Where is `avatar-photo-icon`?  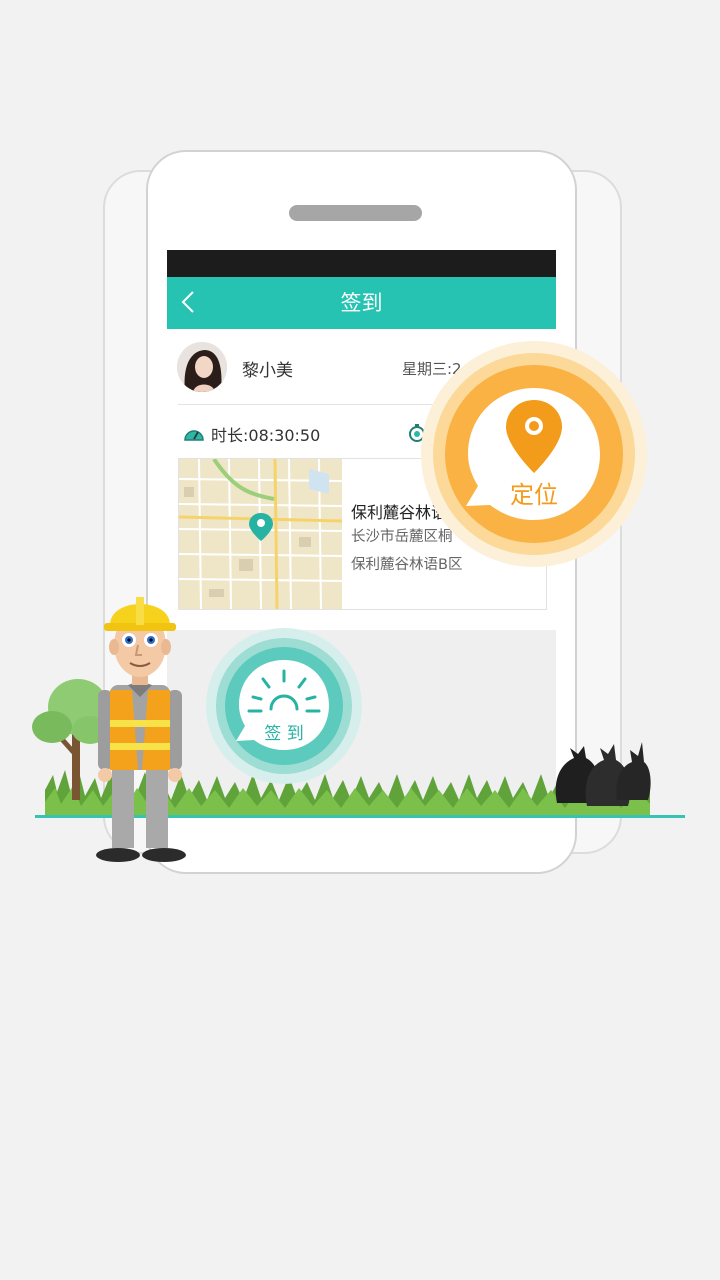
avatar-photo-icon is located at coordinates (202, 367).